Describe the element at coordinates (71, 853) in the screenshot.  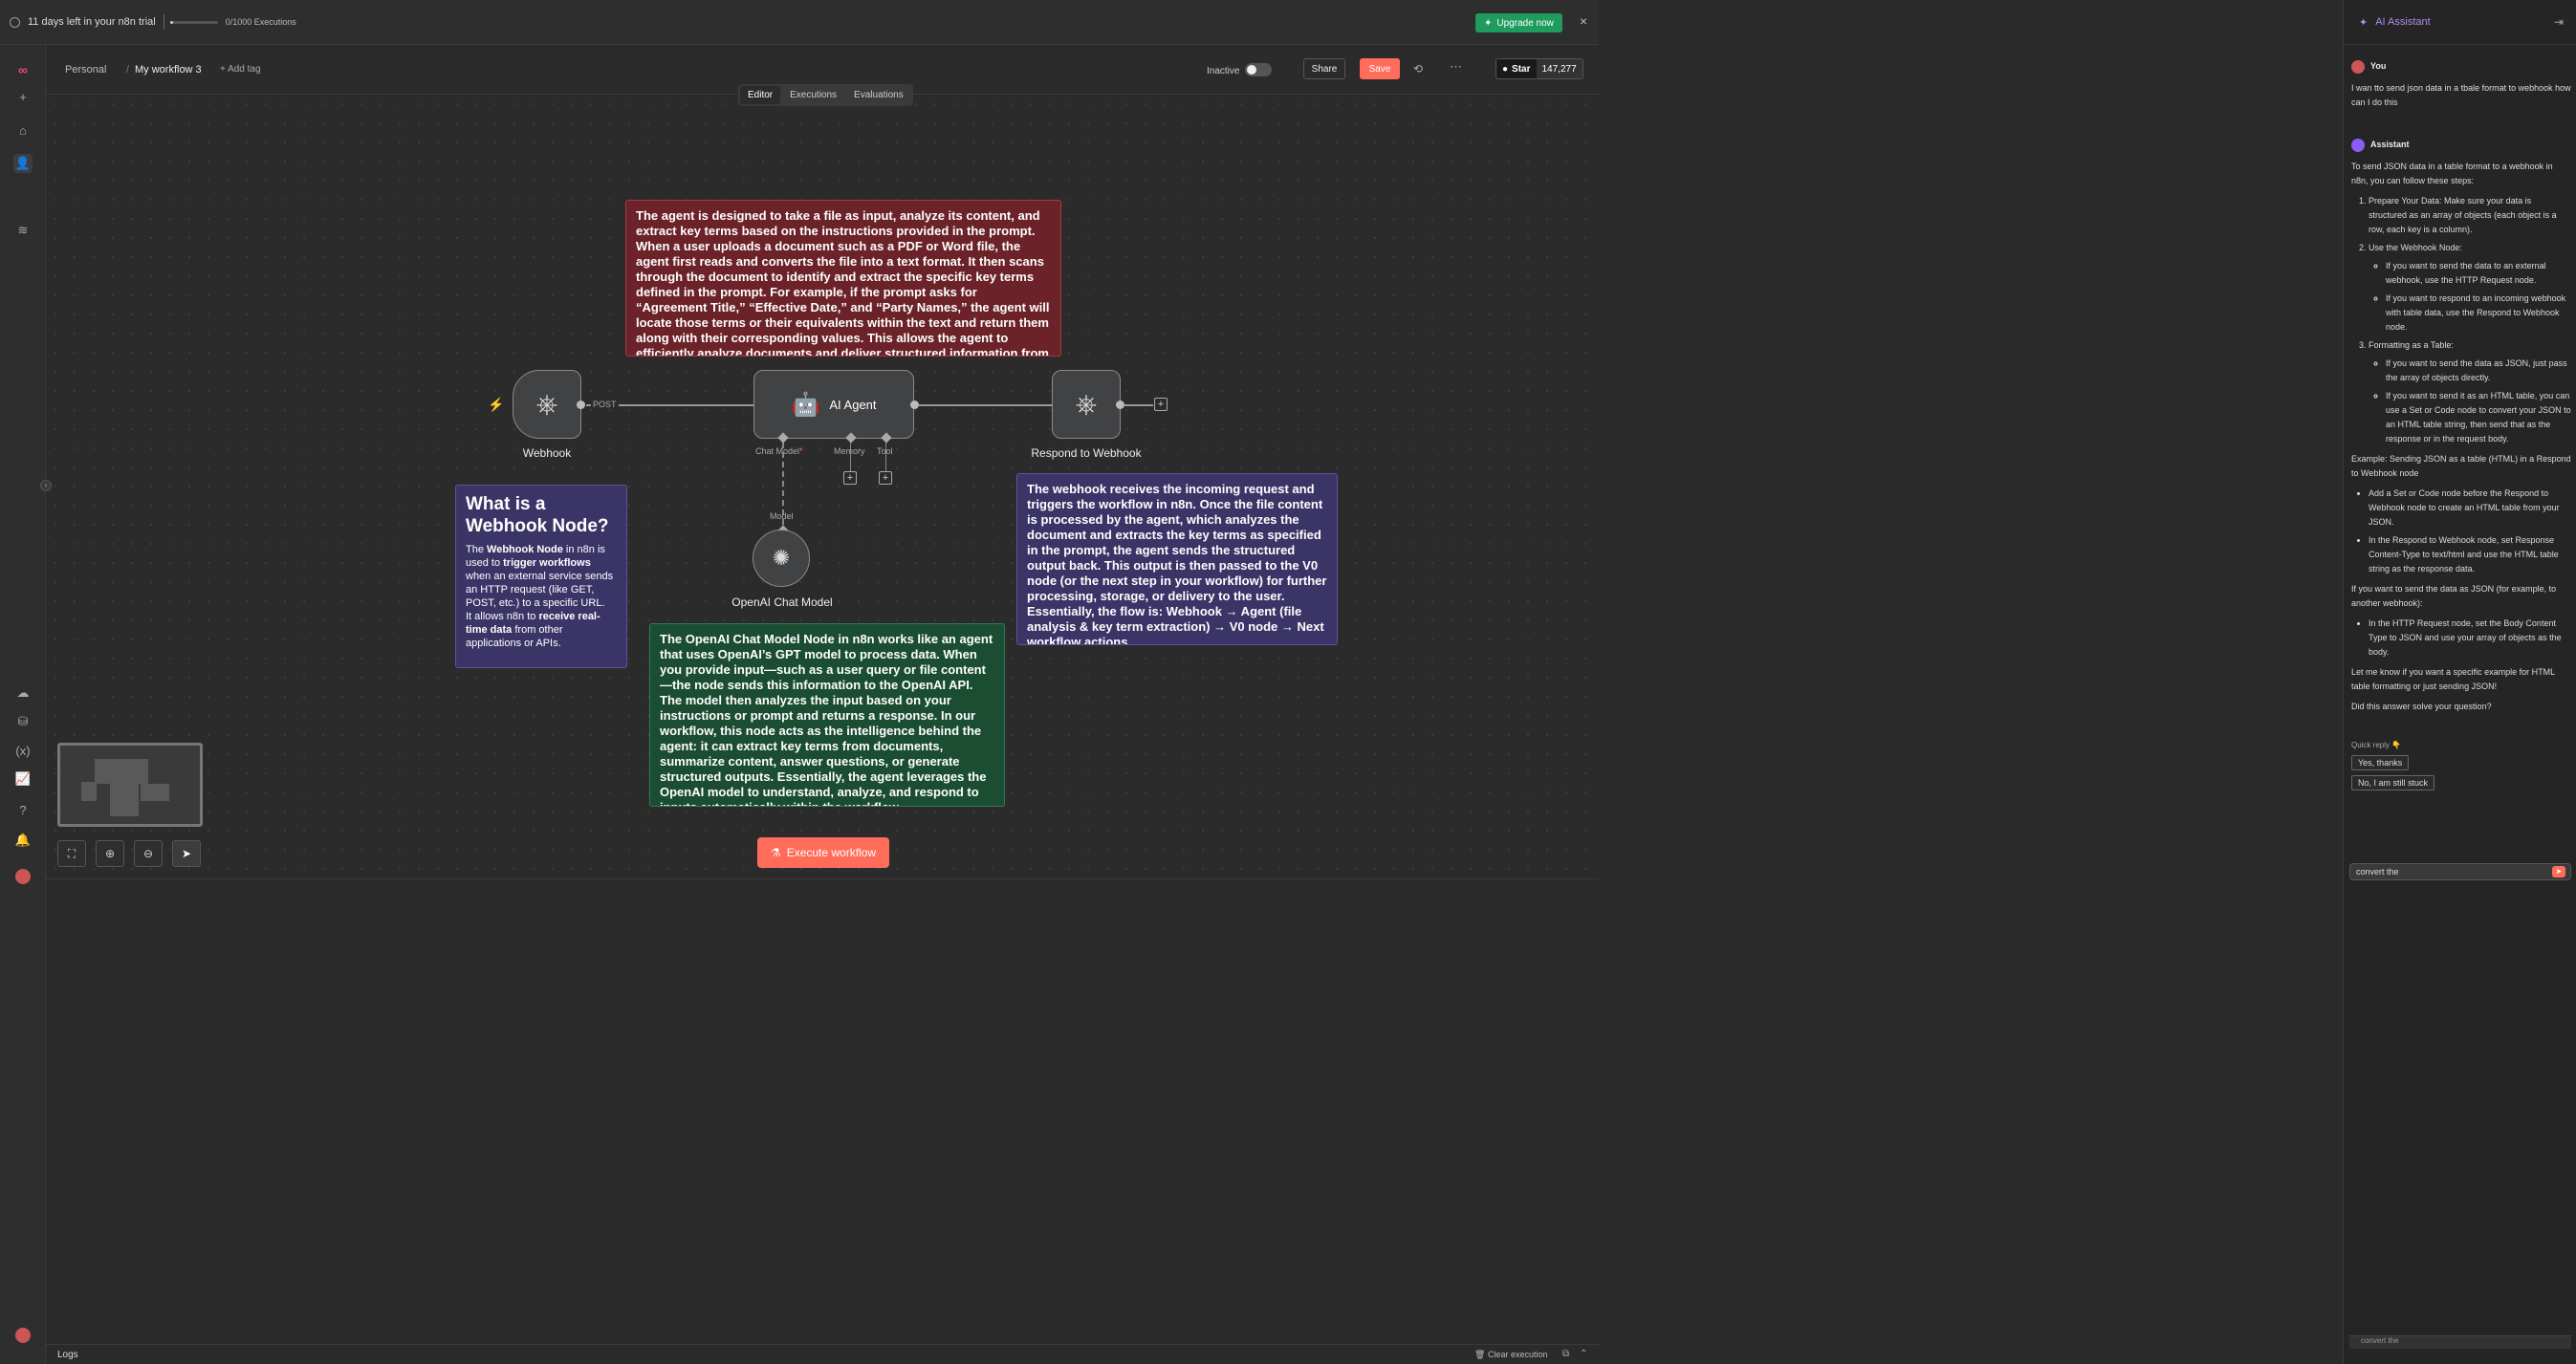
I see `fit-view-icon: ⛶` at that location.